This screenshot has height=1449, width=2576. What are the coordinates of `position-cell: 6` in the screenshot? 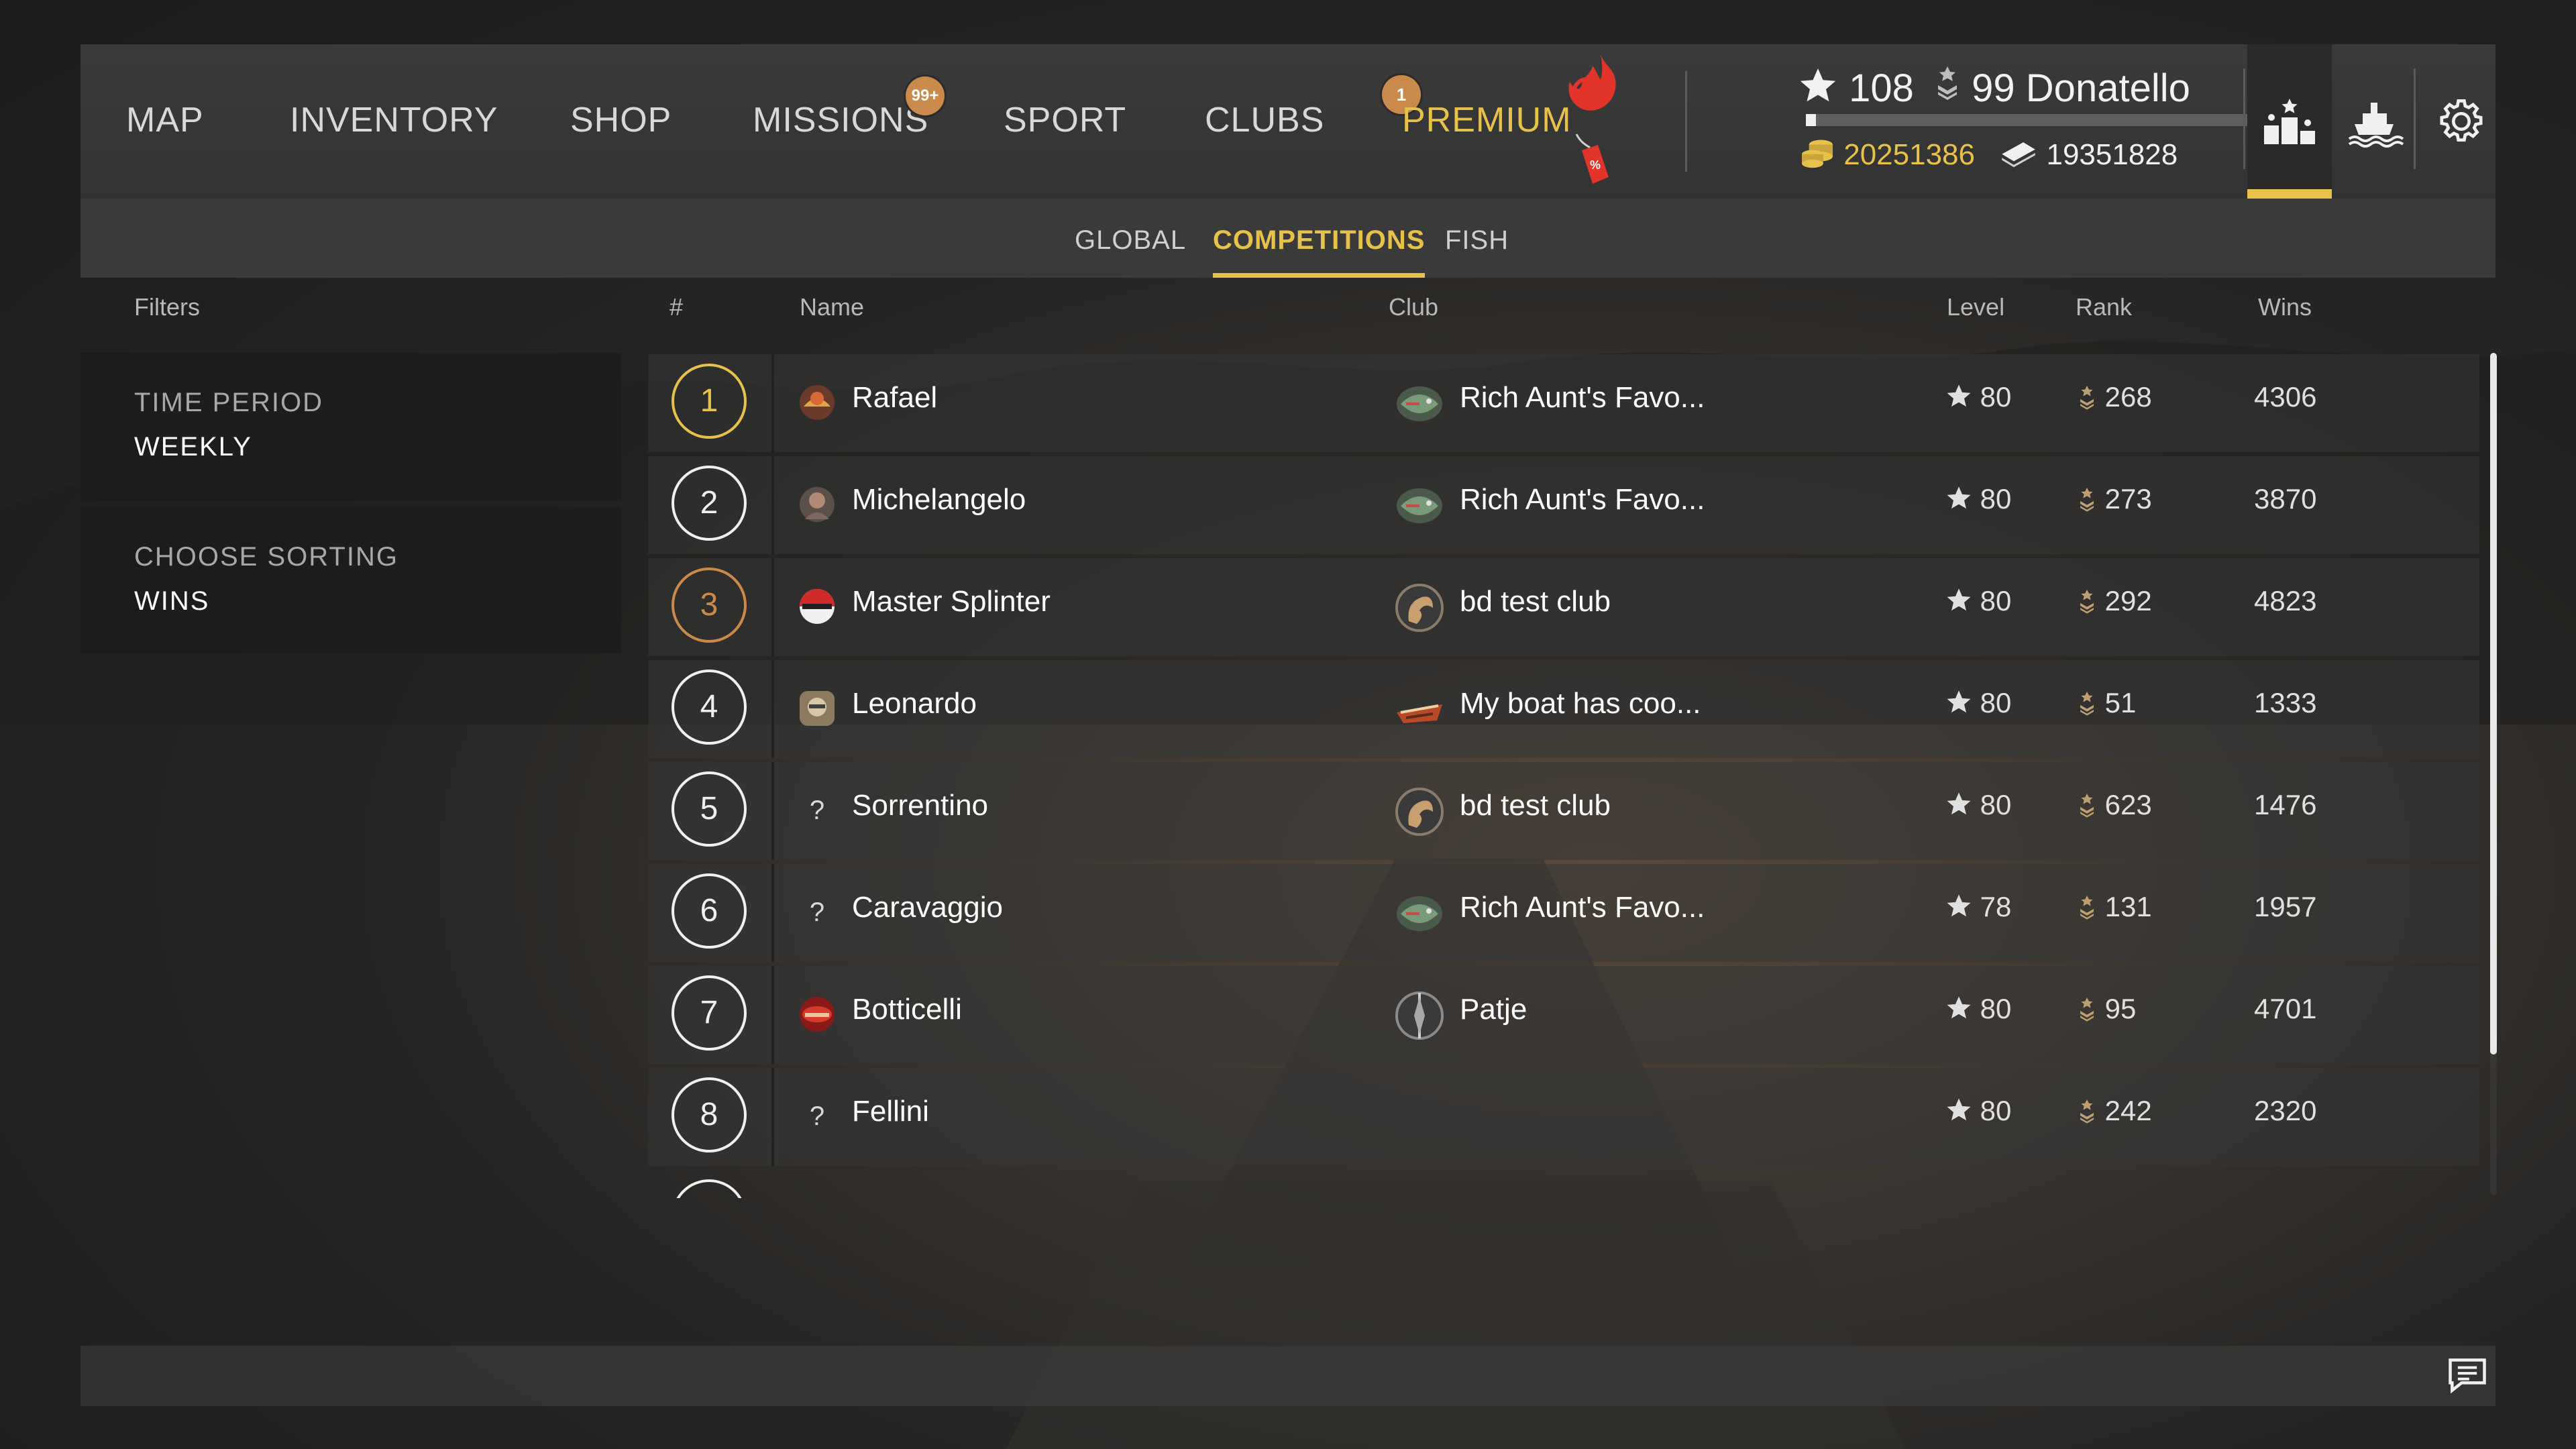 It's located at (711, 913).